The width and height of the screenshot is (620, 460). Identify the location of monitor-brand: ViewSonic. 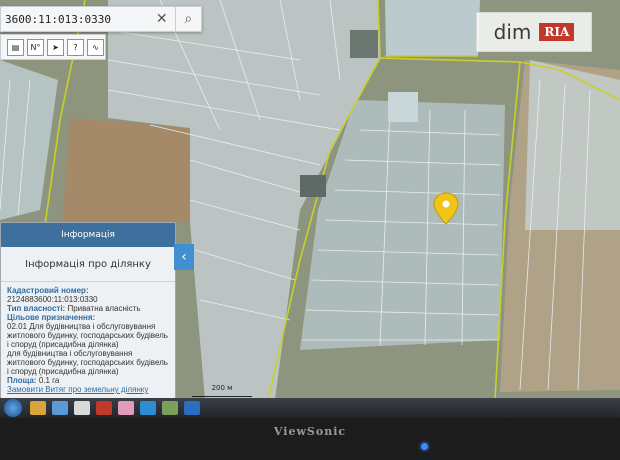
(310, 431).